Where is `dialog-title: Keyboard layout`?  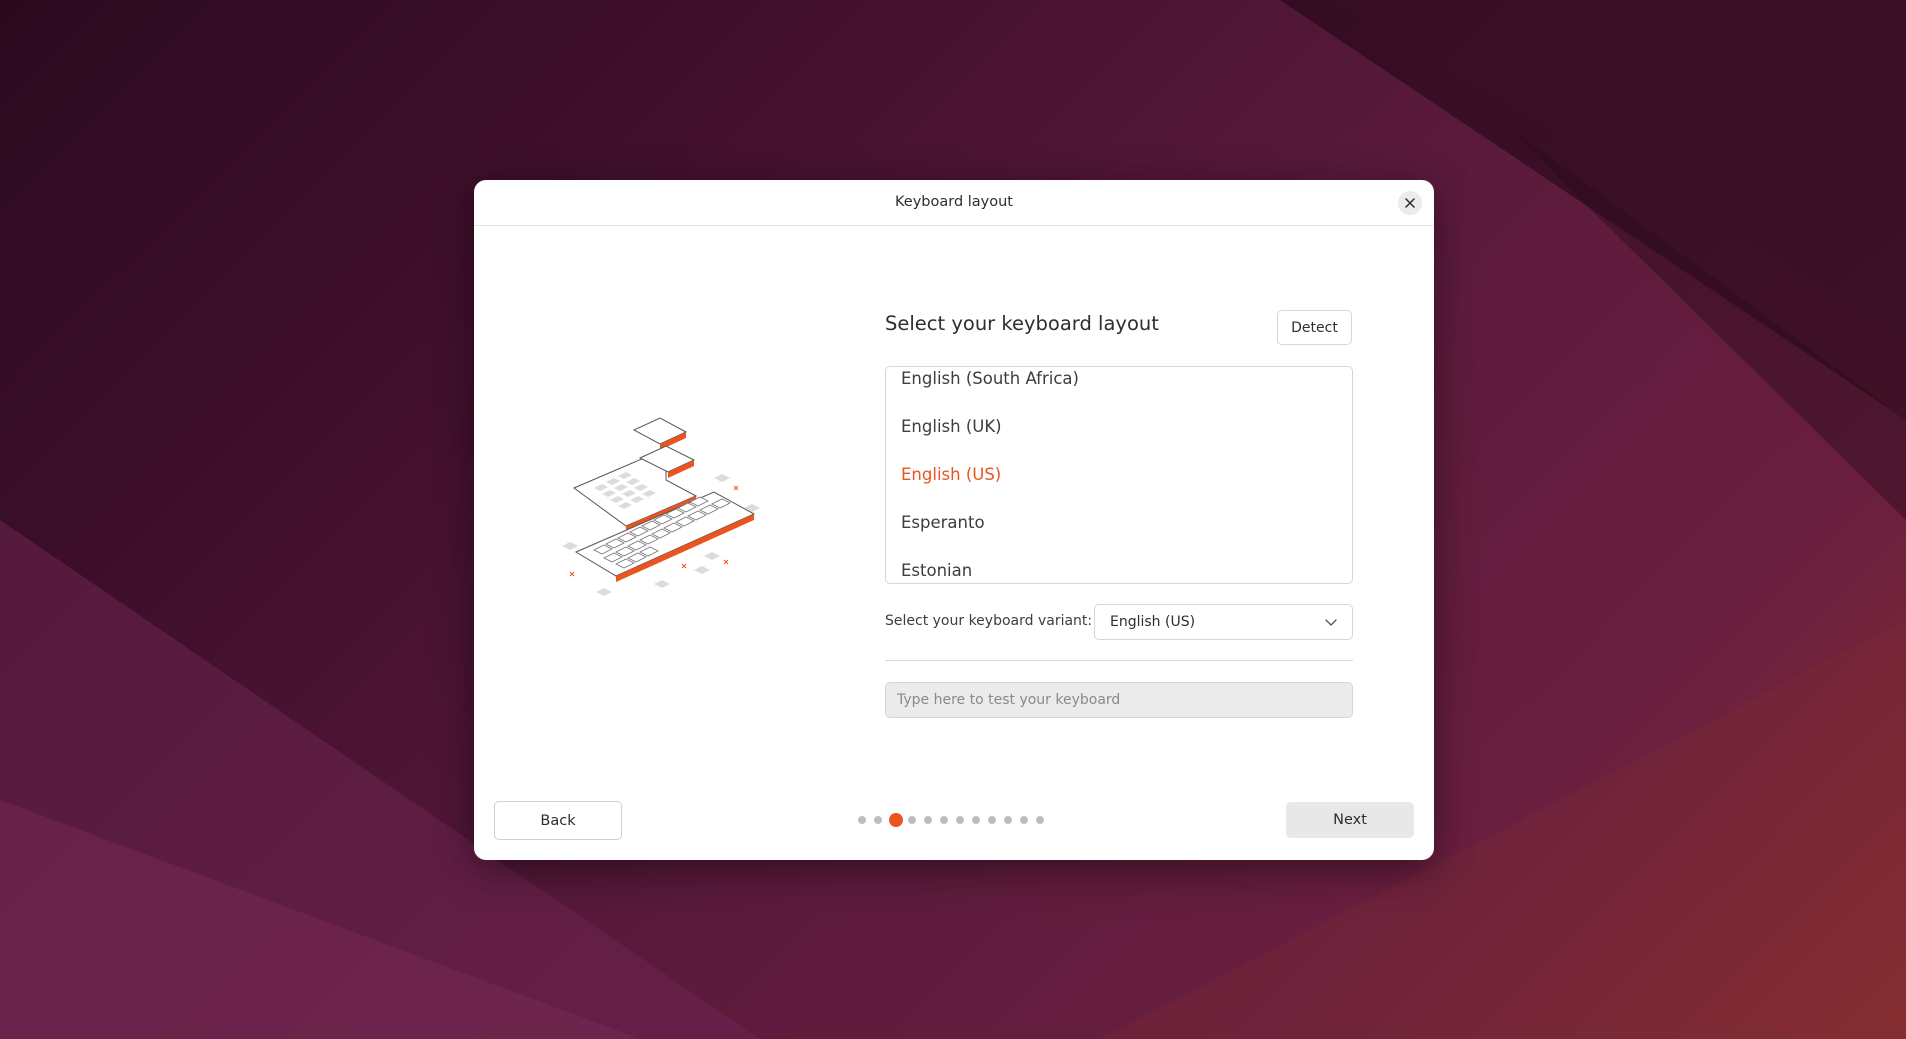 dialog-title: Keyboard layout is located at coordinates (953, 202).